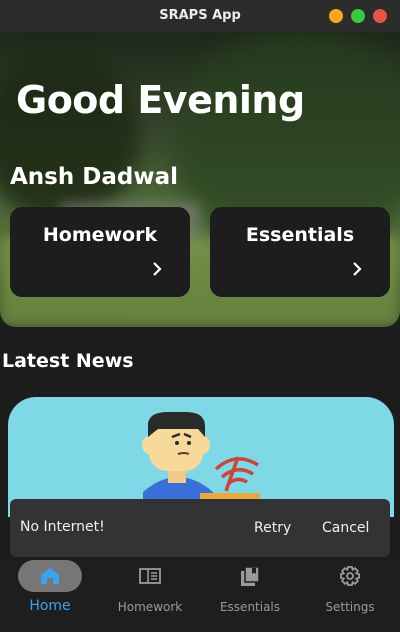 Image resolution: width=400 pixels, height=632 pixels. What do you see at coordinates (350, 594) in the screenshot?
I see `nav-item-settings: Settings` at bounding box center [350, 594].